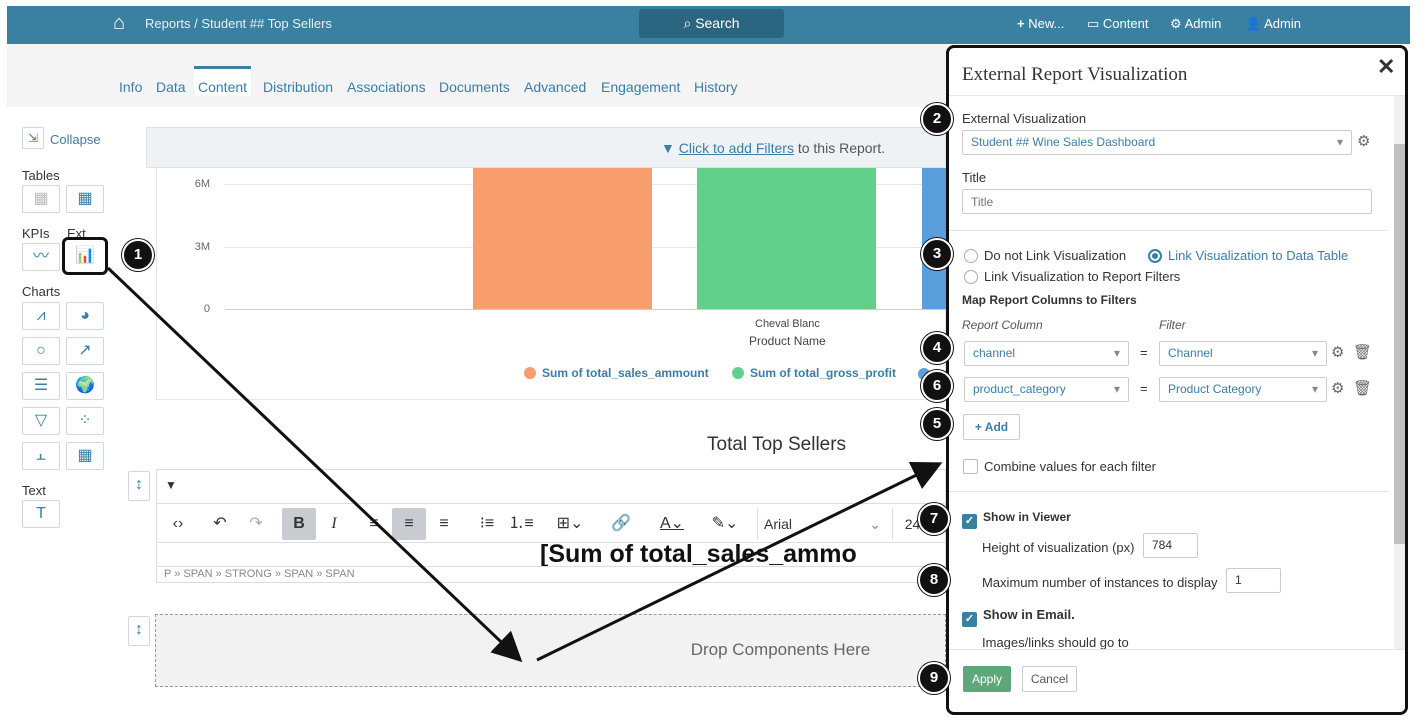  I want to click on step-badge: 3, so click(937, 254).